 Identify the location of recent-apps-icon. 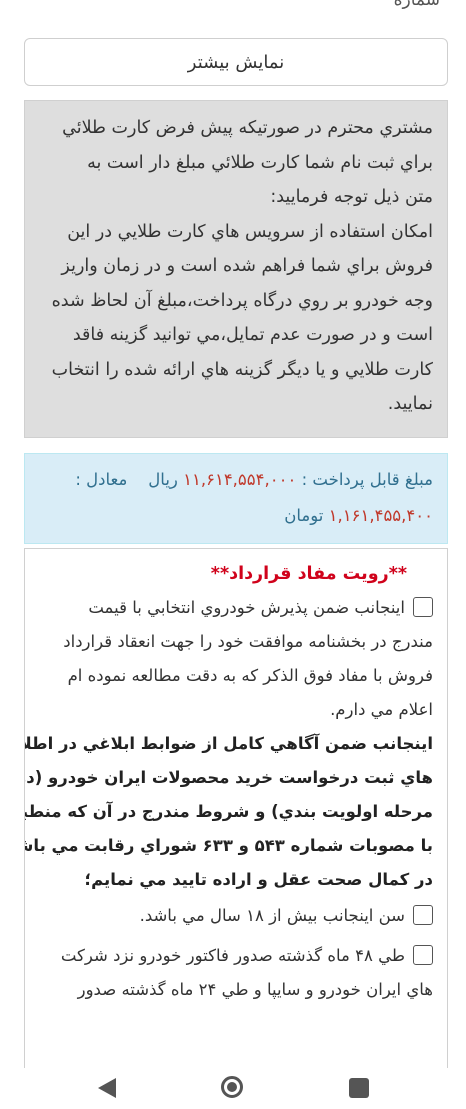
(359, 1088).